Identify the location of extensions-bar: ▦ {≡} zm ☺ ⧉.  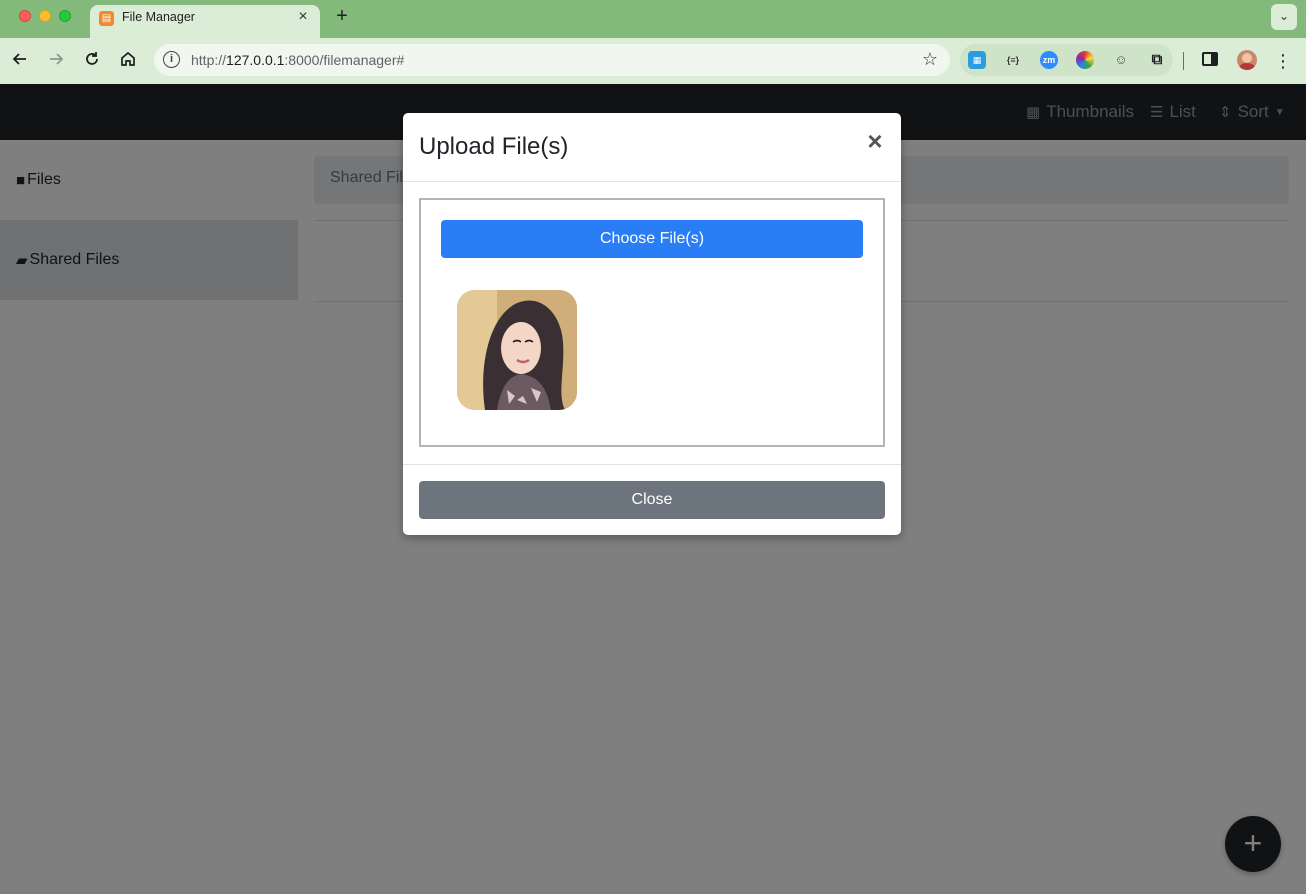
(1066, 60).